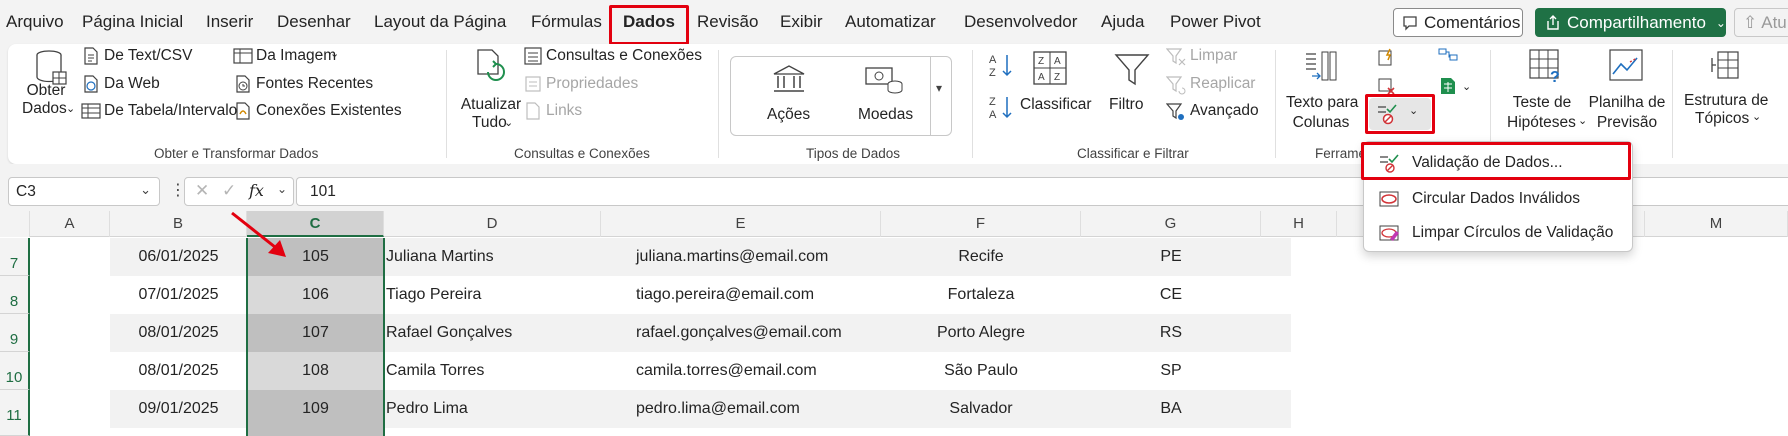  Describe the element at coordinates (15, 333) in the screenshot. I see `row-header-9: 9` at that location.